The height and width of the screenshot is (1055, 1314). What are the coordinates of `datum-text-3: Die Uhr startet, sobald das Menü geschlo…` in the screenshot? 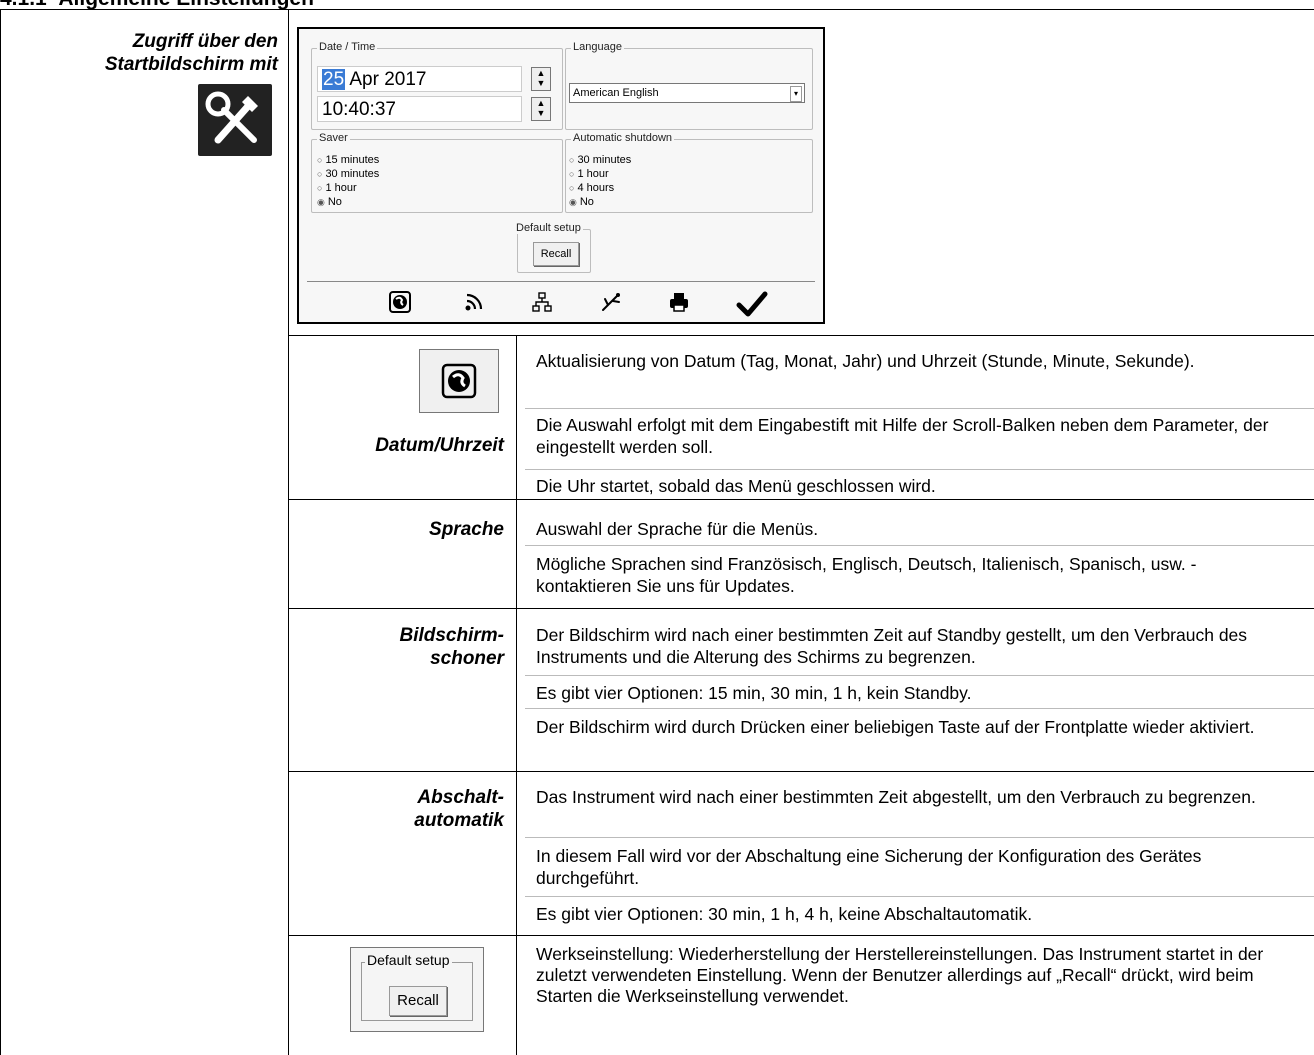 It's located at (736, 486).